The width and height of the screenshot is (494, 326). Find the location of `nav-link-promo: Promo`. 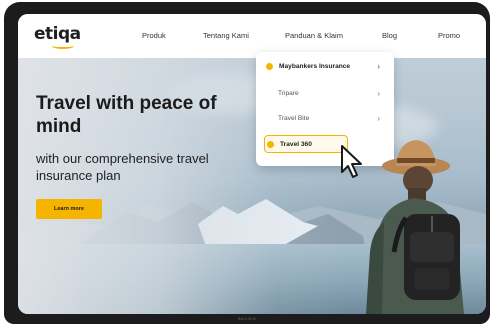

nav-link-promo: Promo is located at coordinates (449, 35).